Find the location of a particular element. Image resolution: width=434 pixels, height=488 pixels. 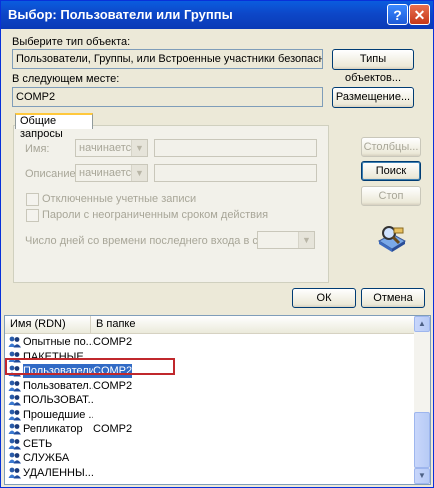

row-name: СЛУЖБА is located at coordinates (46, 458).